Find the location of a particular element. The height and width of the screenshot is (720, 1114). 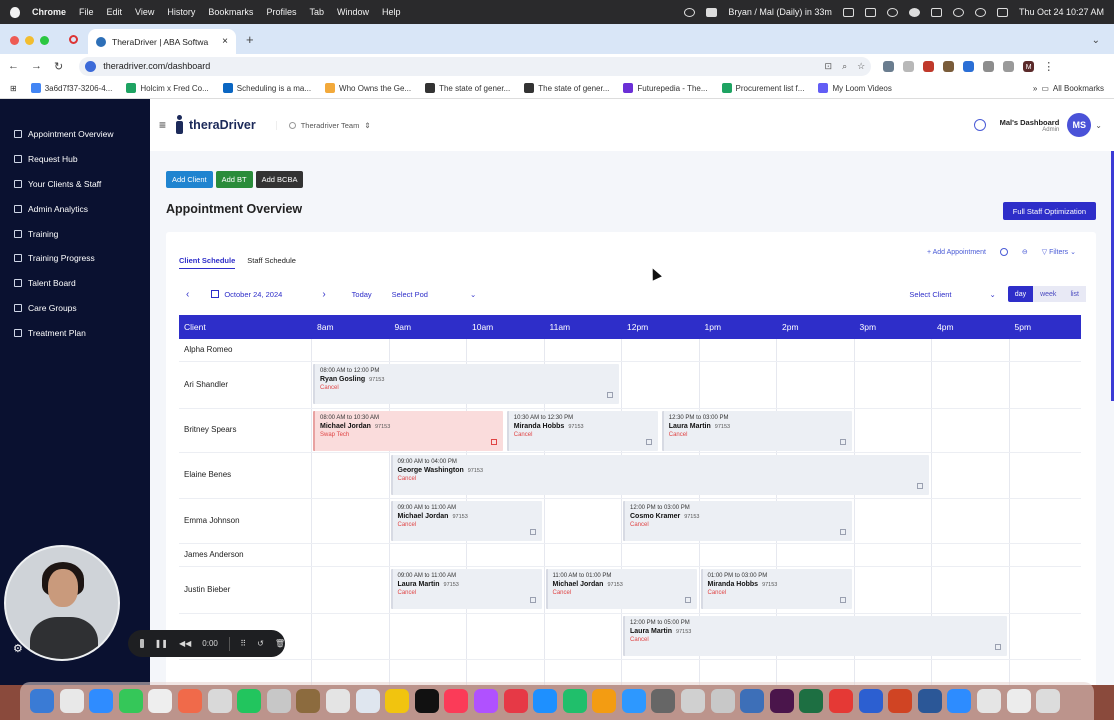

address-bar: theradriver.com/dashboard ⊡ ⌕ ☆ is located at coordinates (475, 66).